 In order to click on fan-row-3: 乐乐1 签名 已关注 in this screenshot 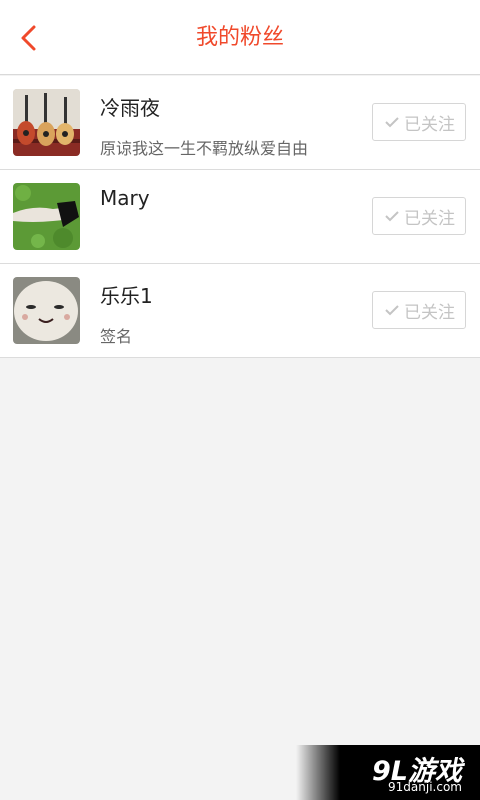, I will do `click(240, 311)`.